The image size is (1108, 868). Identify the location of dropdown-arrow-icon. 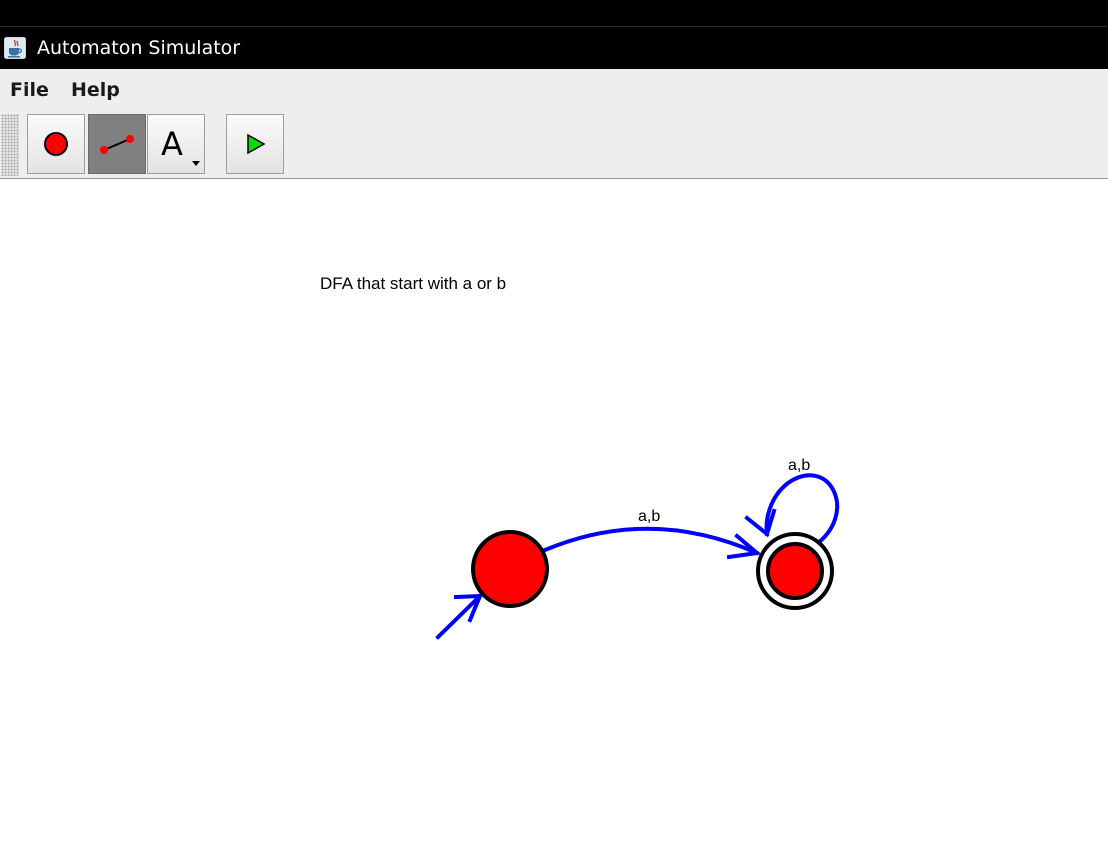
(196, 163).